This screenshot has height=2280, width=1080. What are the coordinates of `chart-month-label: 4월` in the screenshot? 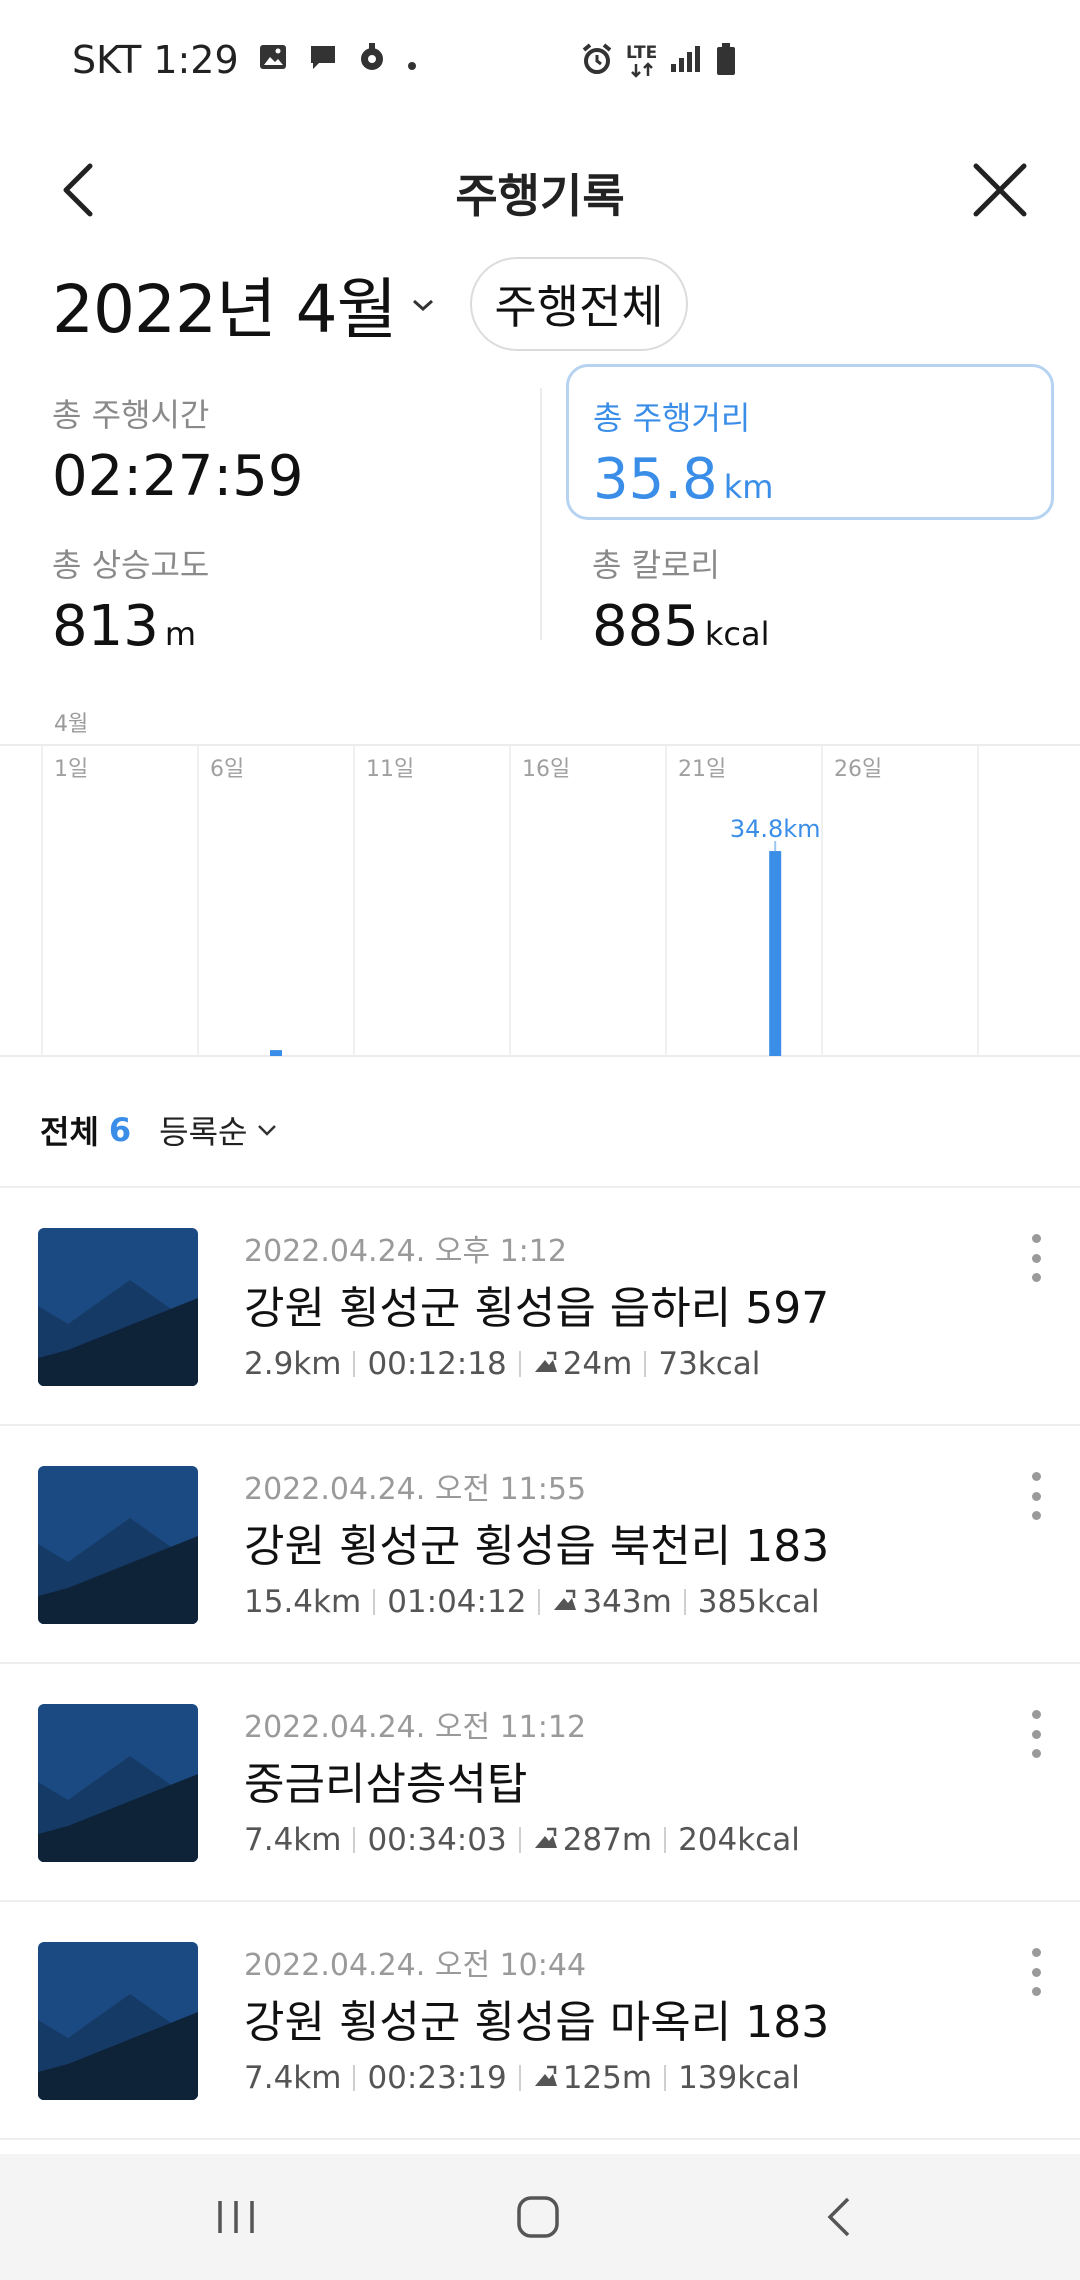 It's located at (71, 724).